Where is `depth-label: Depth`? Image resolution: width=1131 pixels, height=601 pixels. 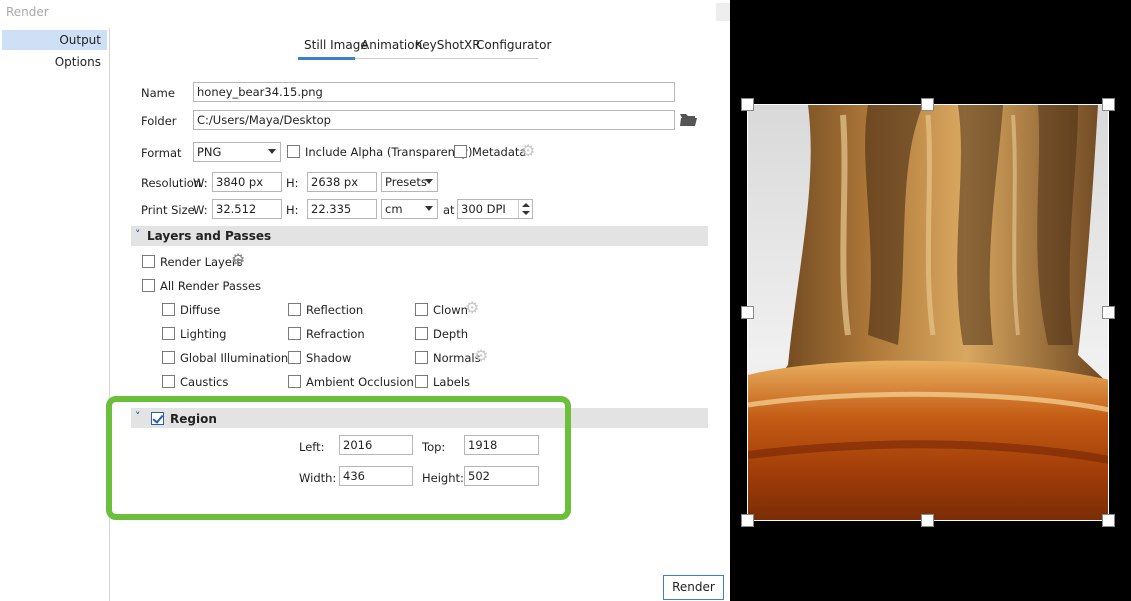 depth-label: Depth is located at coordinates (451, 334).